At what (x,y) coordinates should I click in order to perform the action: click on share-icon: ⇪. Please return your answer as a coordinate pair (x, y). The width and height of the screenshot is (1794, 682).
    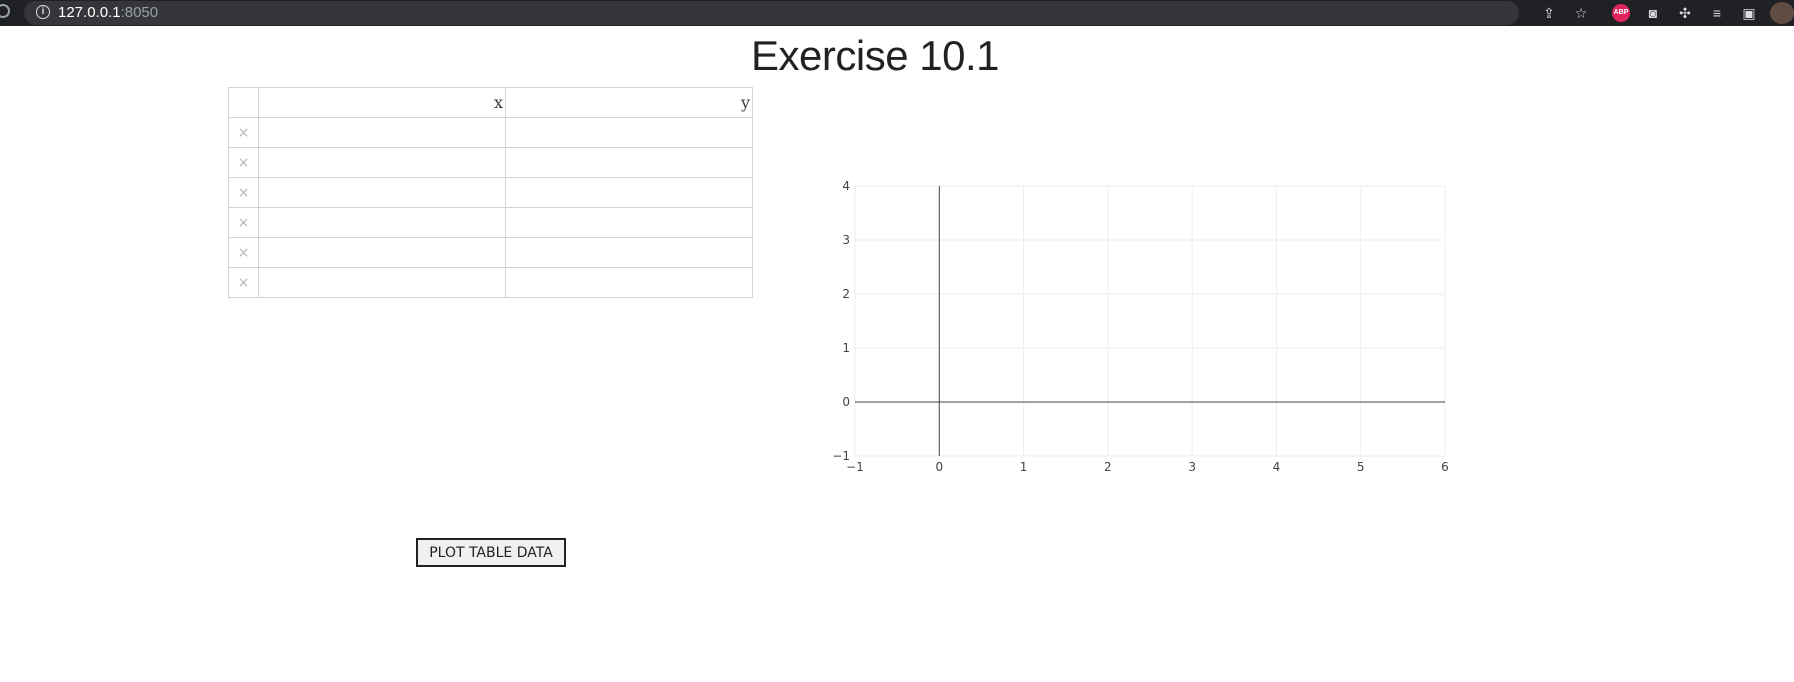
    Looking at the image, I should click on (1549, 13).